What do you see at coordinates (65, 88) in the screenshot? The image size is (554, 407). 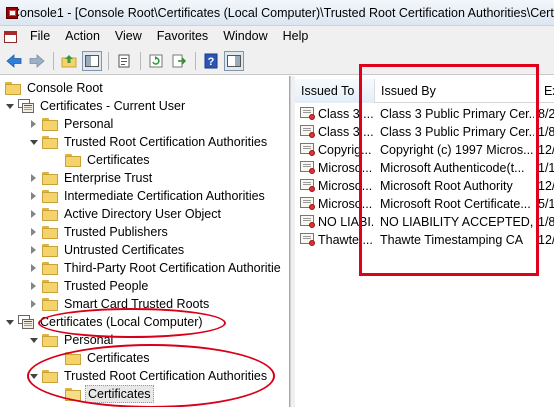 I see `tree-item-label: Console Root` at bounding box center [65, 88].